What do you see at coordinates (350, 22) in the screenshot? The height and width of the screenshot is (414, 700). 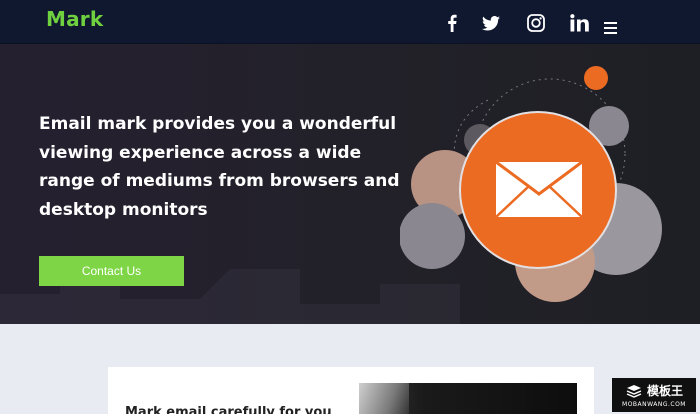 I see `top-navbar: Mark` at bounding box center [350, 22].